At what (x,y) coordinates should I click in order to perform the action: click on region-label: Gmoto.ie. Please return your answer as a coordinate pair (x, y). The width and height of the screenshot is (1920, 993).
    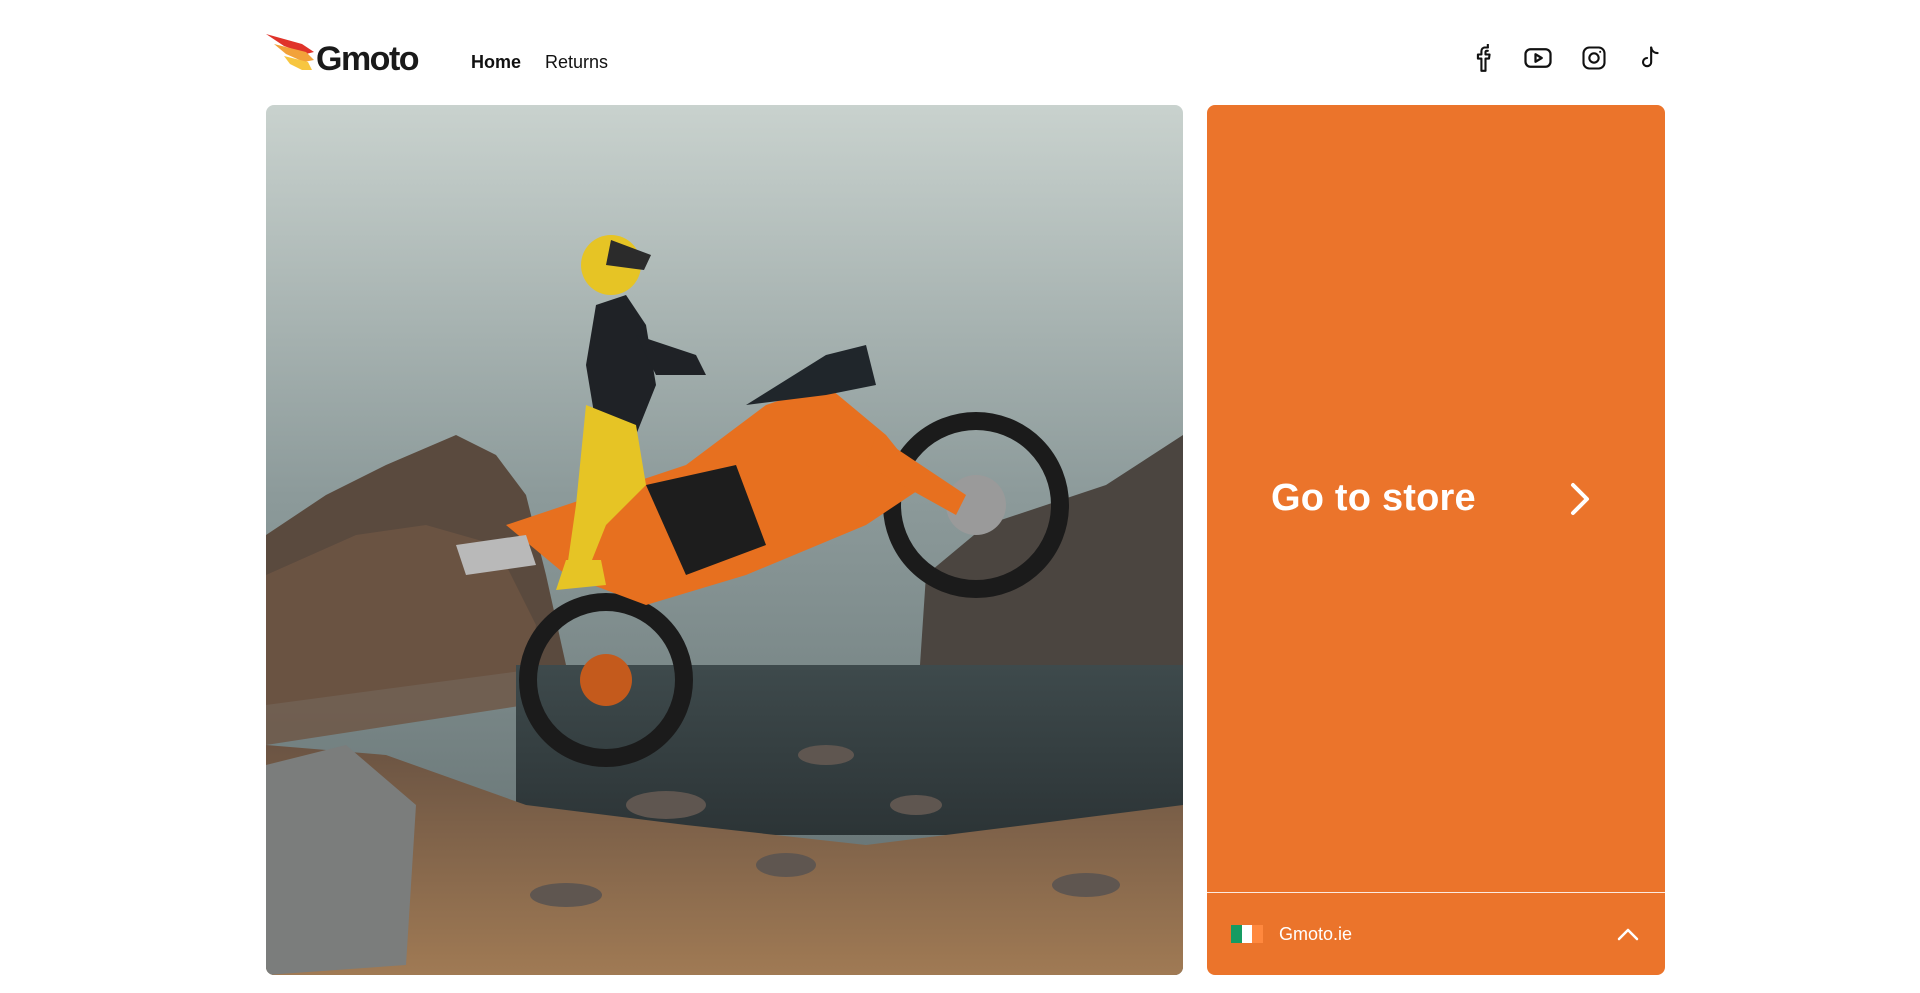
    Looking at the image, I should click on (1316, 933).